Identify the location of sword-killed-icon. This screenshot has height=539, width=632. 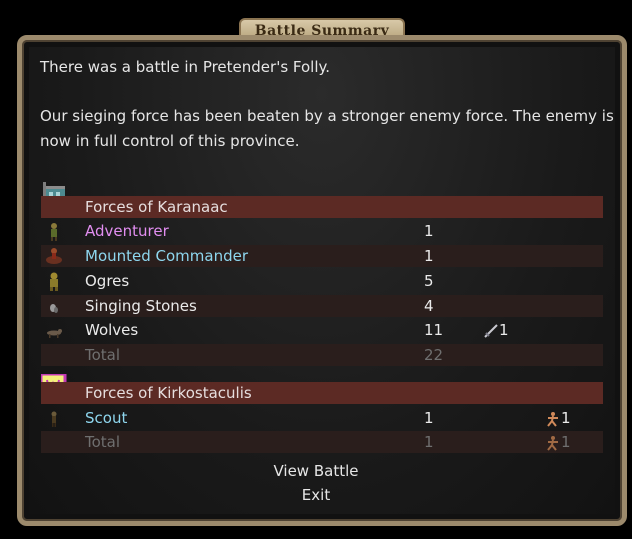
(491, 330).